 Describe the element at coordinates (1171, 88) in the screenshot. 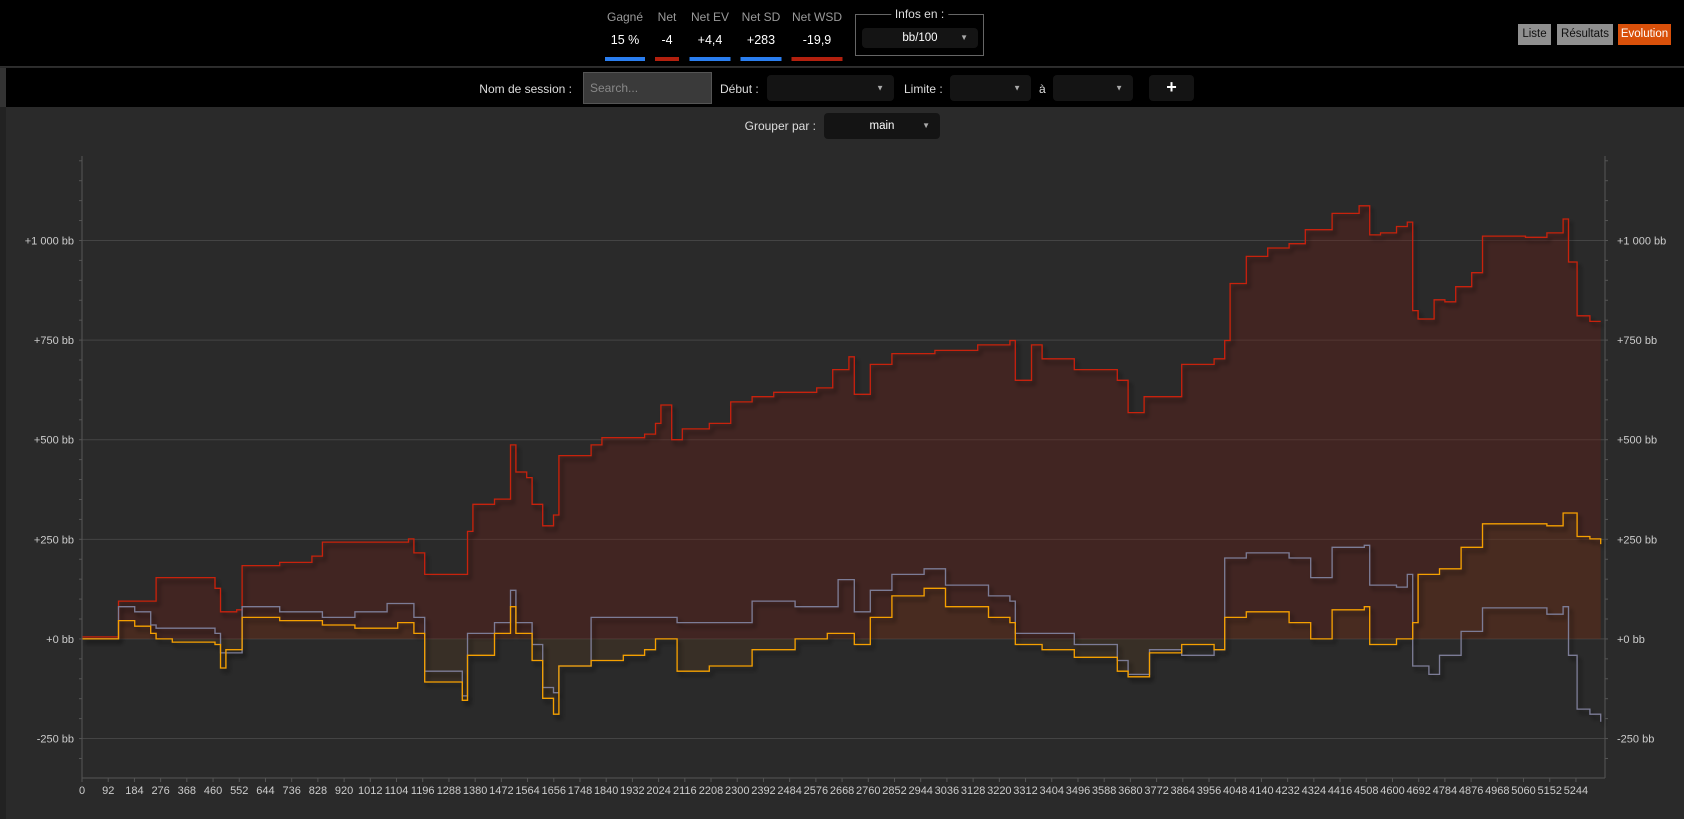

I see `add-filter-button: +` at that location.